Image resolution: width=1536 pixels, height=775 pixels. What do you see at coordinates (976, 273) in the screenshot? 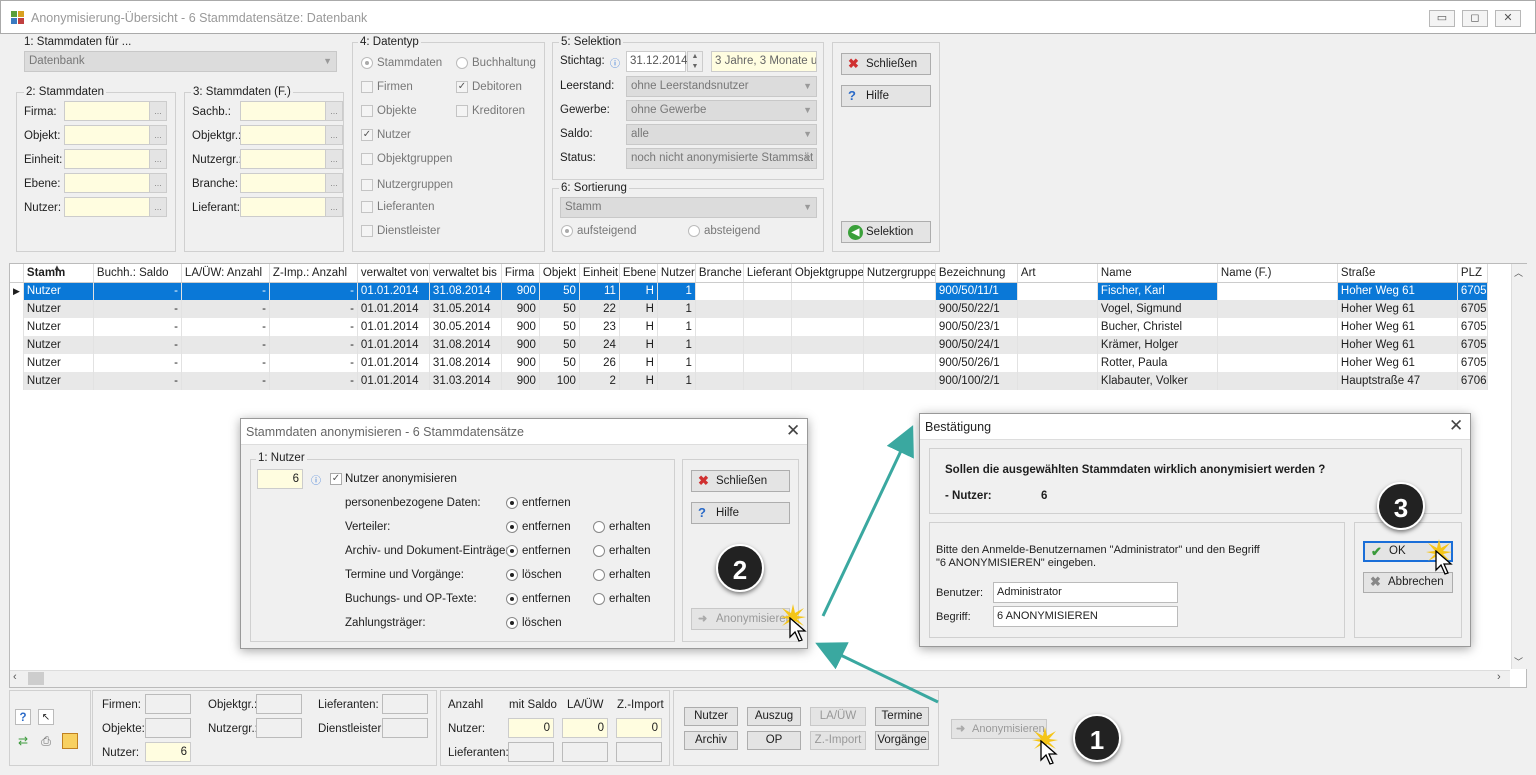
I see `column-header: Bezeichnung` at bounding box center [976, 273].